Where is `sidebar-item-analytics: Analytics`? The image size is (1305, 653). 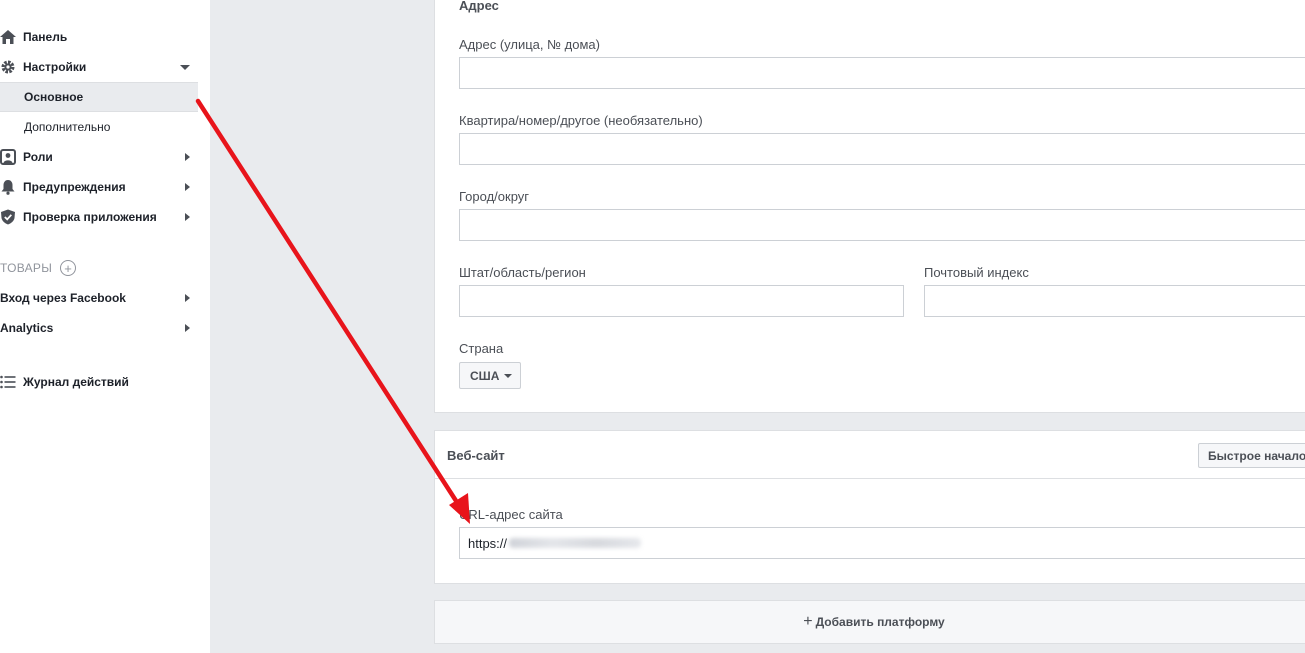
sidebar-item-analytics: Analytics is located at coordinates (99, 328).